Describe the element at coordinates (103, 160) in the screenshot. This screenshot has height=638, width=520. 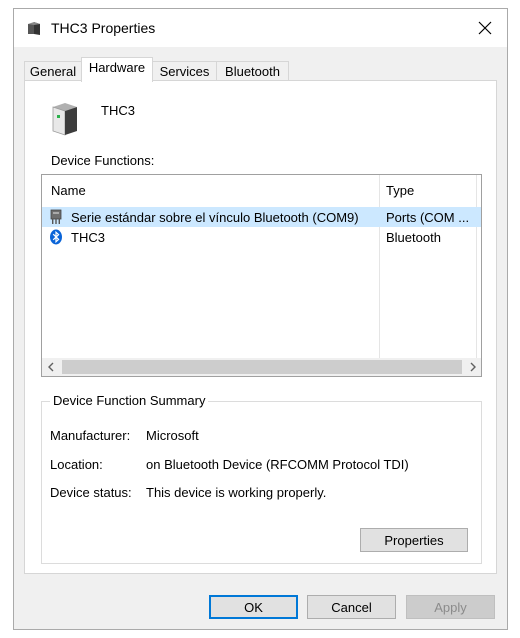
I see `device-functions-label: Device Functions:` at that location.